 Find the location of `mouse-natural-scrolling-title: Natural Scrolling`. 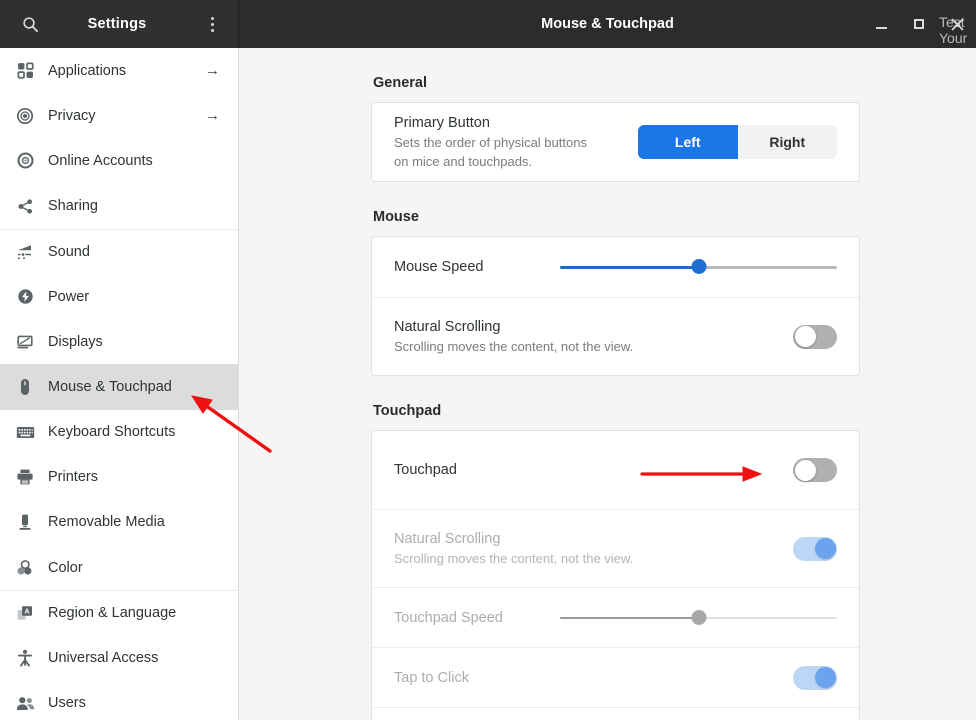

mouse-natural-scrolling-title: Natural Scrolling is located at coordinates (447, 327).